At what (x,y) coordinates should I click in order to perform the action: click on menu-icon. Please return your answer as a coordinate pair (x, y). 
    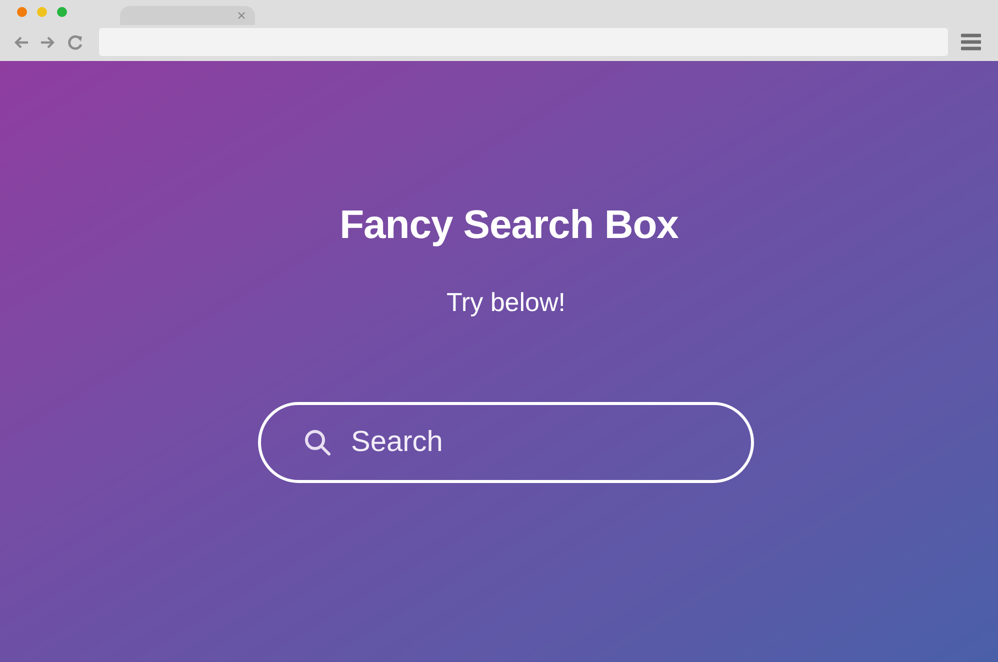
    Looking at the image, I should click on (971, 42).